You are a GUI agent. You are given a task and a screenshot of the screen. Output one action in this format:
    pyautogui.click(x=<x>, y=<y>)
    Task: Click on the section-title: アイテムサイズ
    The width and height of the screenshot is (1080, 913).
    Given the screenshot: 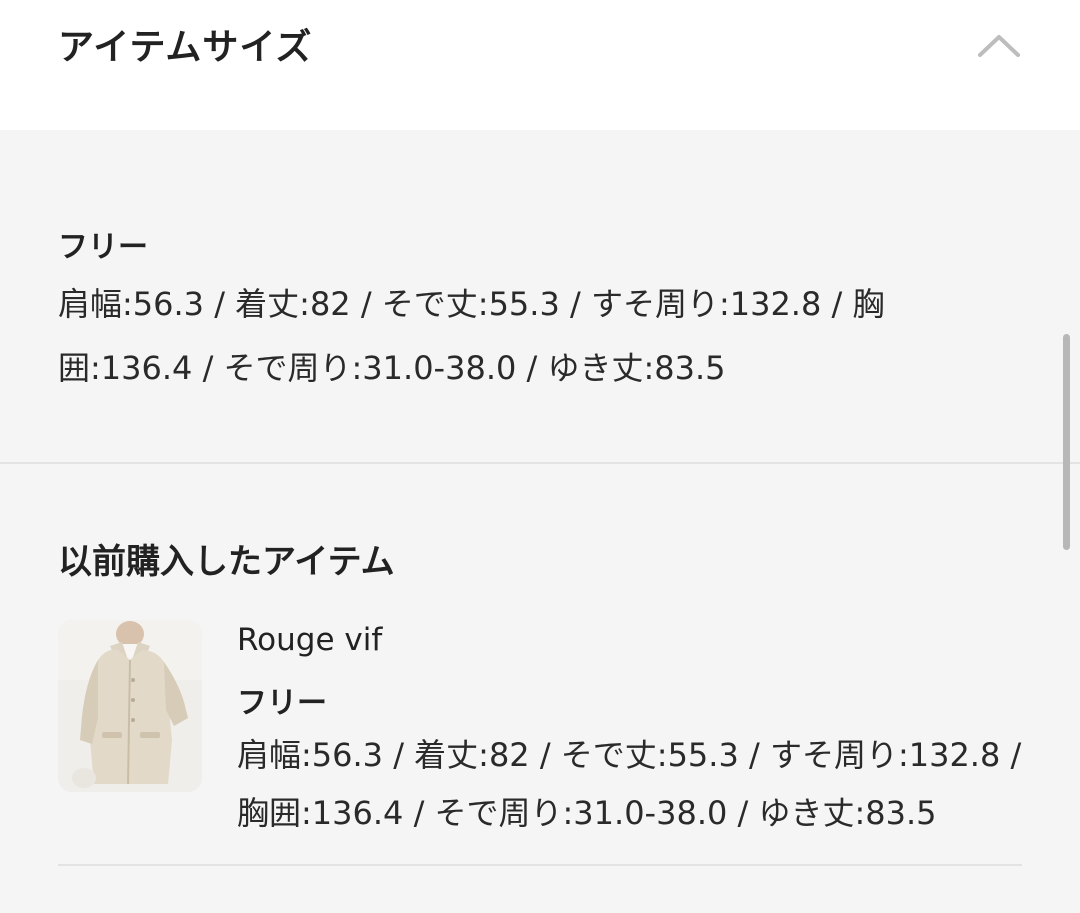 What is the action you would take?
    pyautogui.click(x=185, y=47)
    